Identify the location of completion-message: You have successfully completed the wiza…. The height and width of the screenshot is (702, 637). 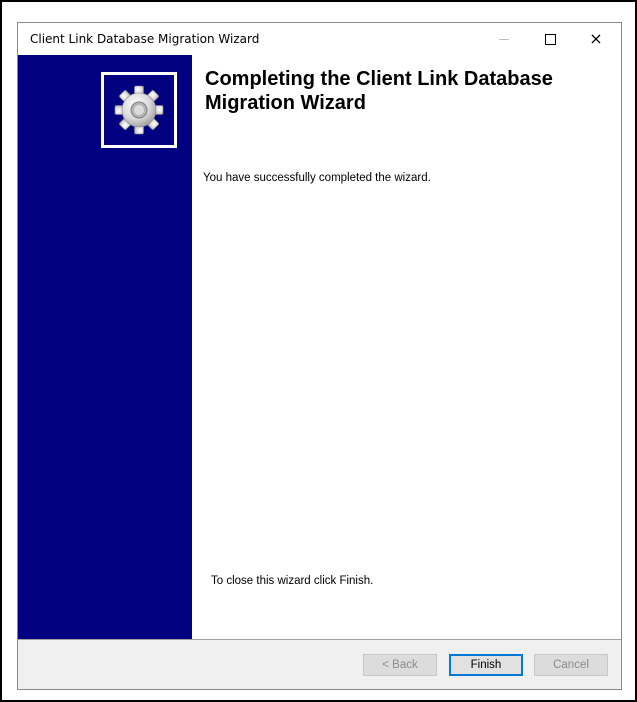
(317, 178).